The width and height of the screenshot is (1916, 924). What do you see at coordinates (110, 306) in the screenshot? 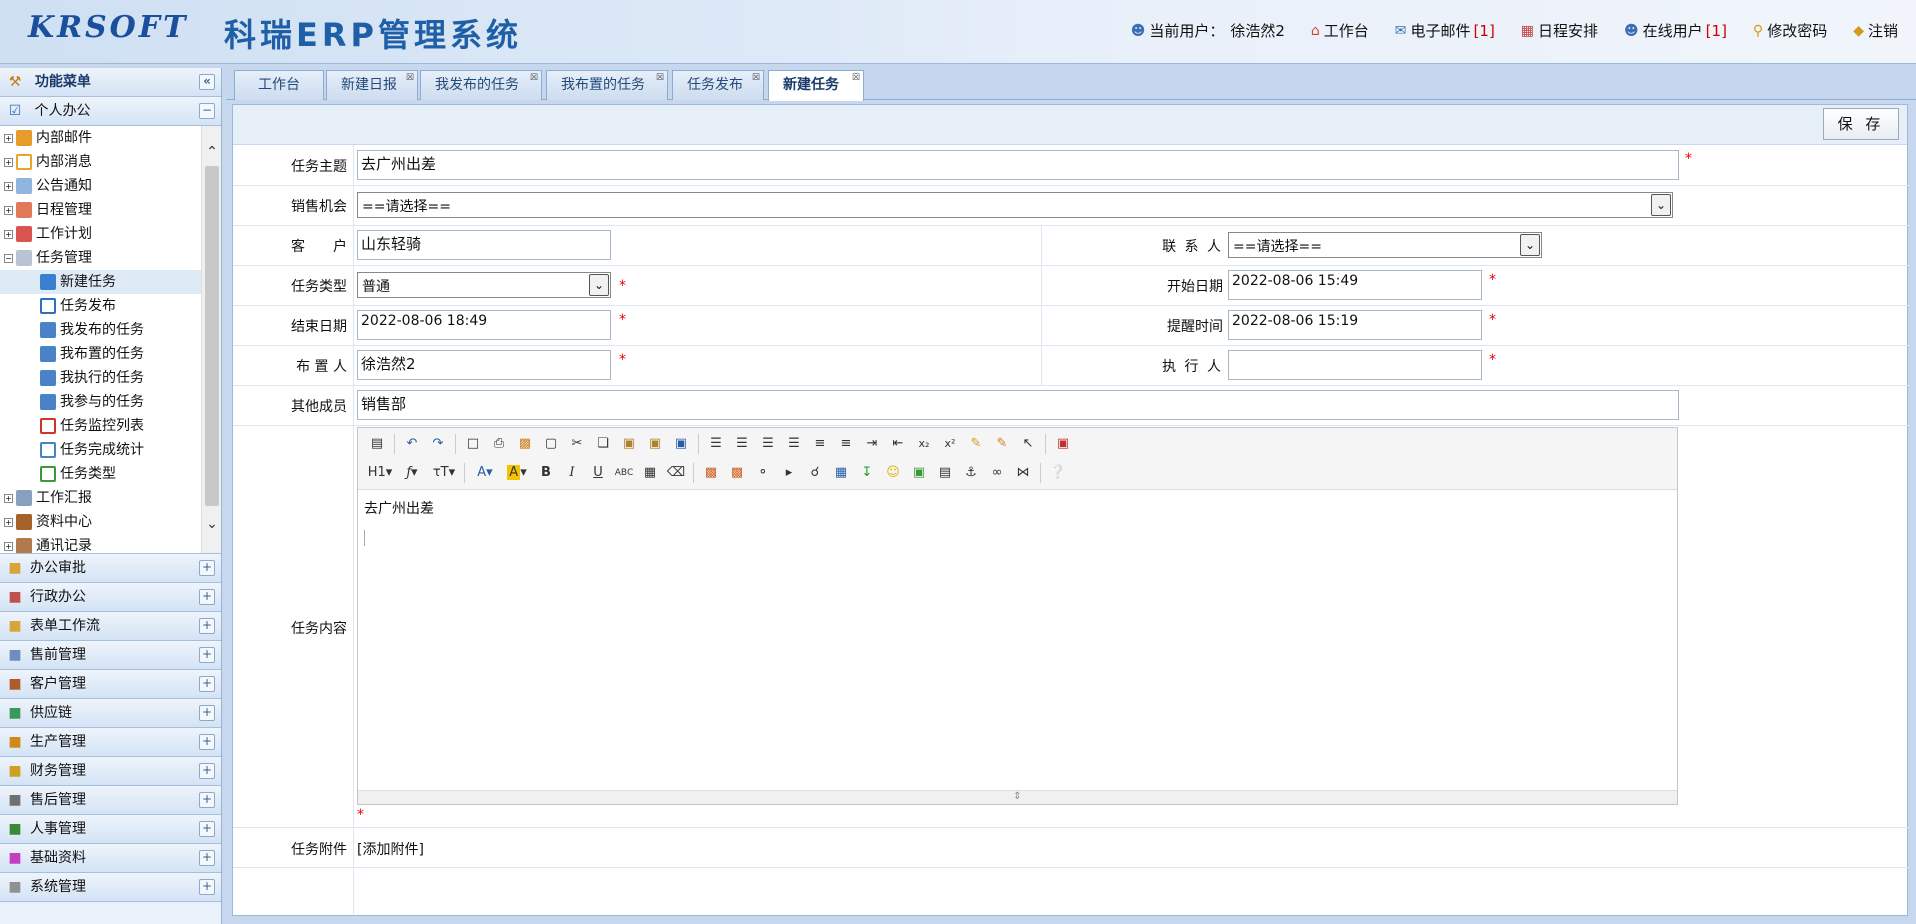
I see `tree-item-task-publish: 任务发布` at bounding box center [110, 306].